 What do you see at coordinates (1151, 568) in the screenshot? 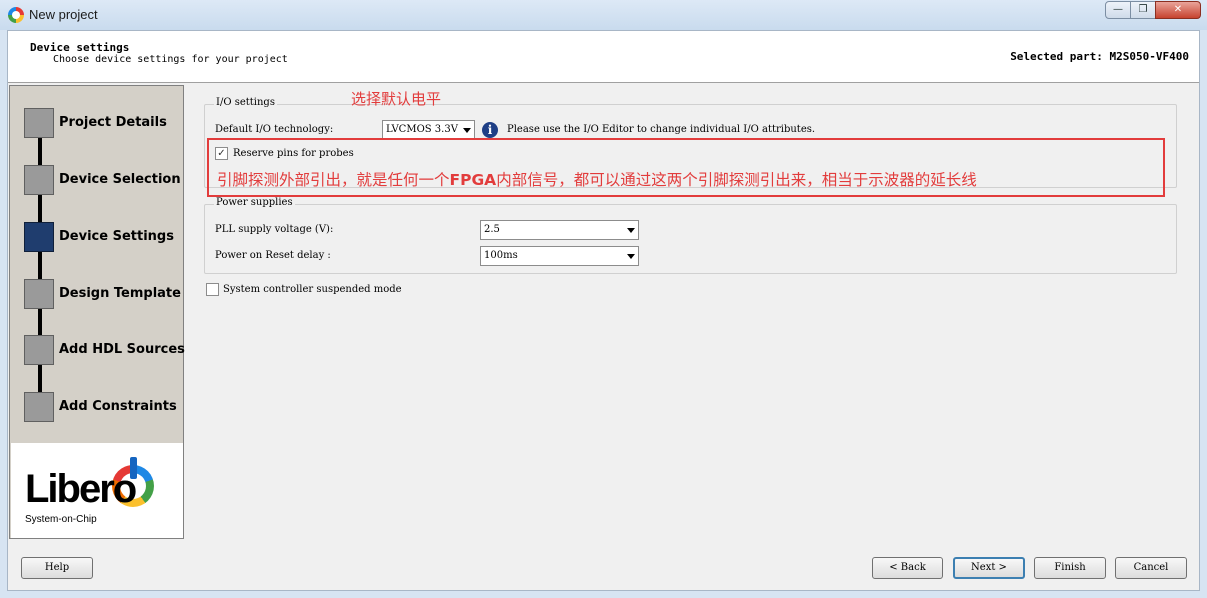
I see `cancel-button: Cancel` at bounding box center [1151, 568].